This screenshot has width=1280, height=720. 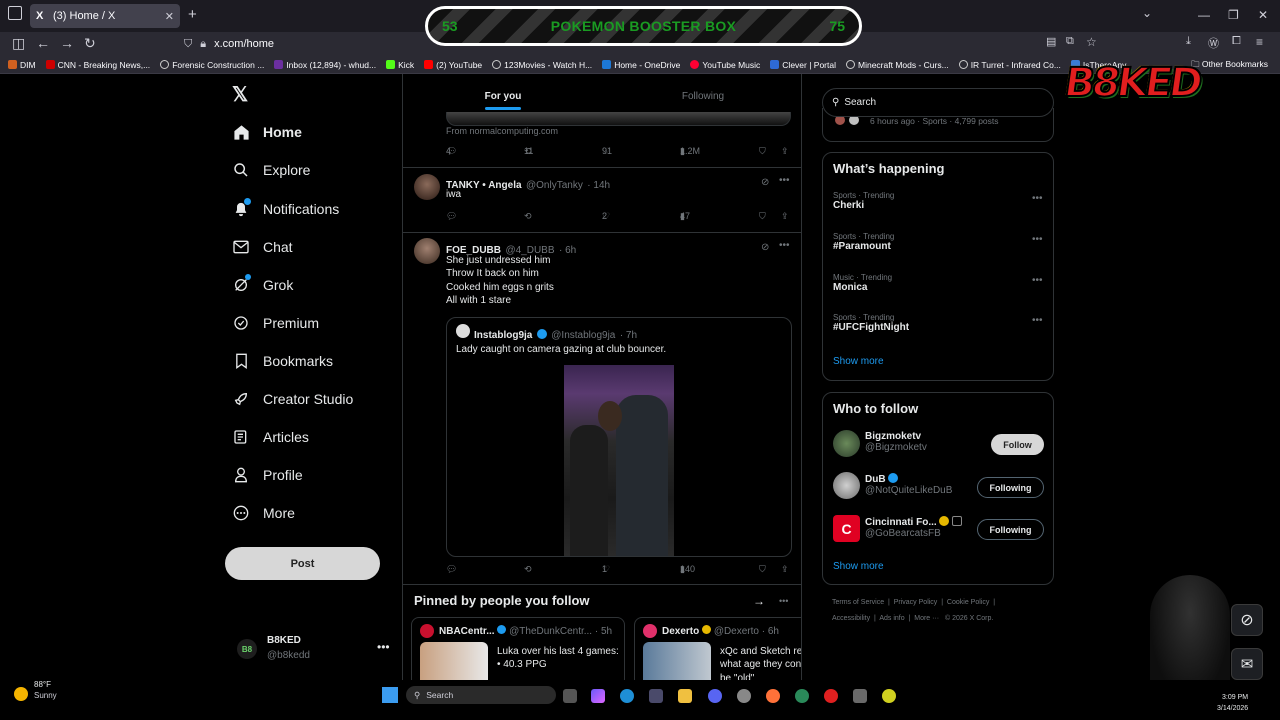 What do you see at coordinates (803, 65) in the screenshot?
I see `bookmark-item: Clever | Portal` at bounding box center [803, 65].